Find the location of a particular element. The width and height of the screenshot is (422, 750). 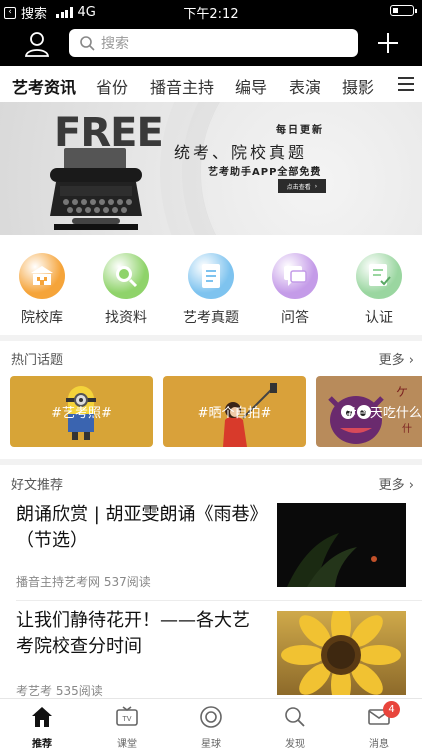

banner-cta-button: 点击查看 › is located at coordinates (302, 186).